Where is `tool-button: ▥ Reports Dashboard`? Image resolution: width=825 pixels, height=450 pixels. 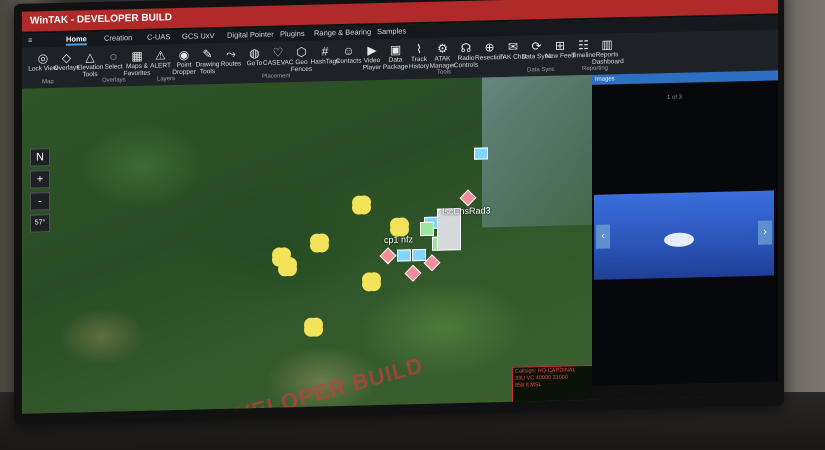 tool-button: ▥ Reports Dashboard is located at coordinates (608, 51).